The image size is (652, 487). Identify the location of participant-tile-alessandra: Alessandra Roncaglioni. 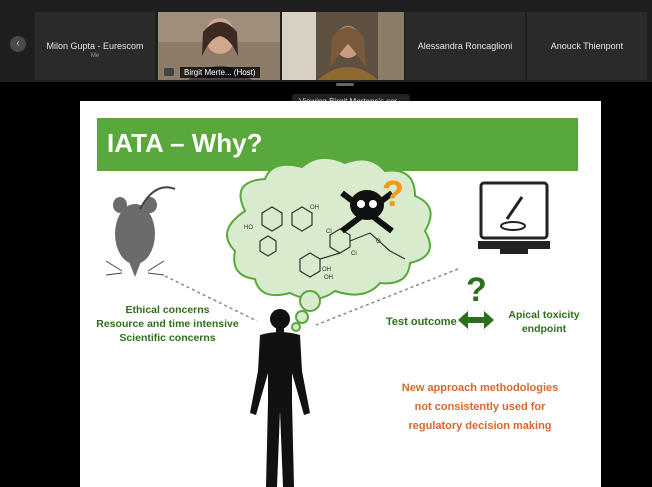
(465, 46).